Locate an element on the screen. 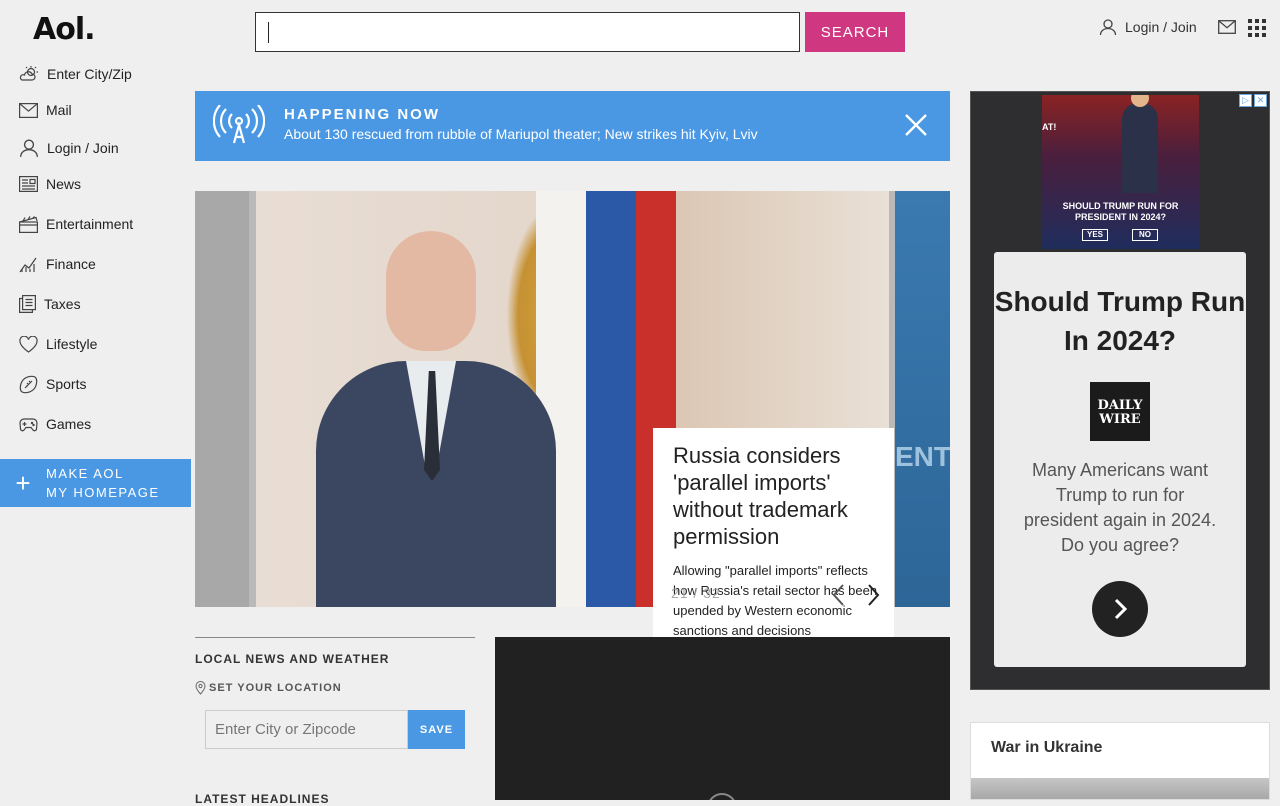 This screenshot has width=1280, height=806. sidebar-item-label: Lifestyle is located at coordinates (72, 344).